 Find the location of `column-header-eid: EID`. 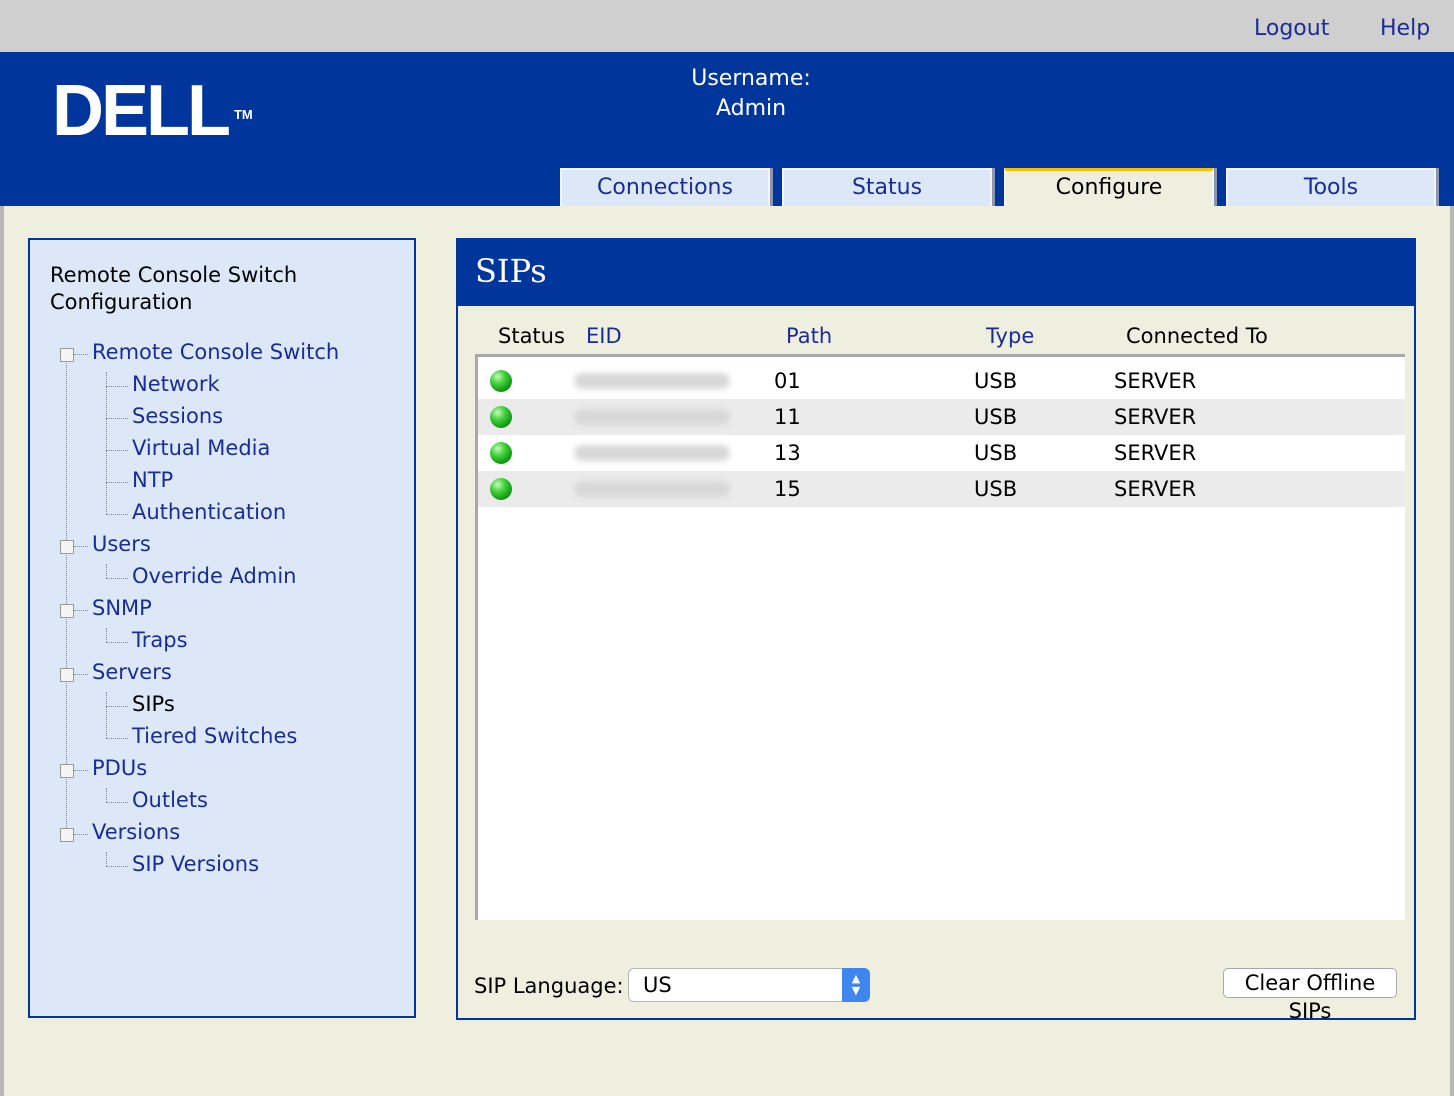

column-header-eid: EID is located at coordinates (604, 336).